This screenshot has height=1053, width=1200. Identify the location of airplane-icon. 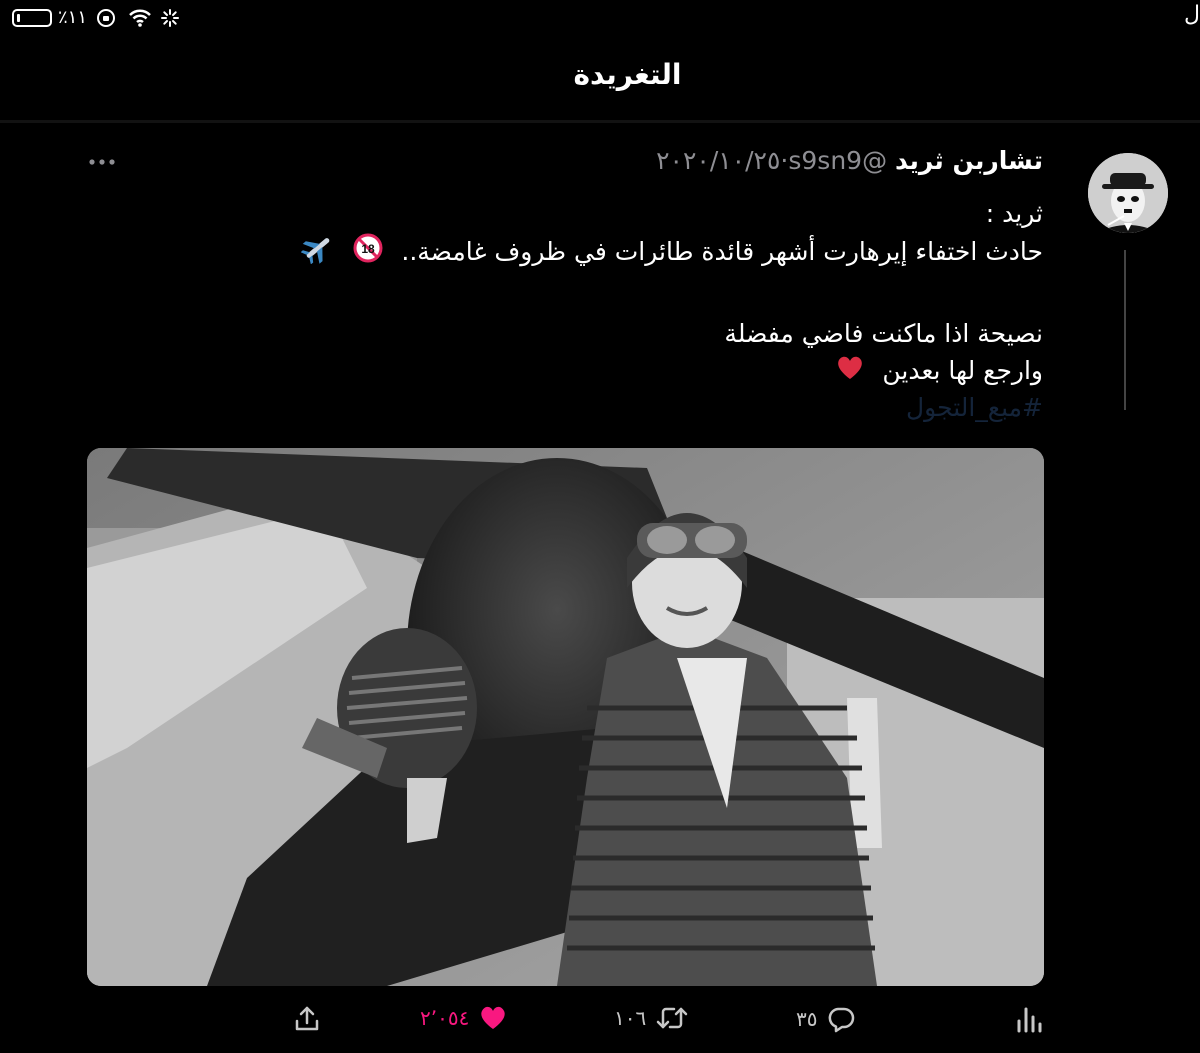
(318, 253).